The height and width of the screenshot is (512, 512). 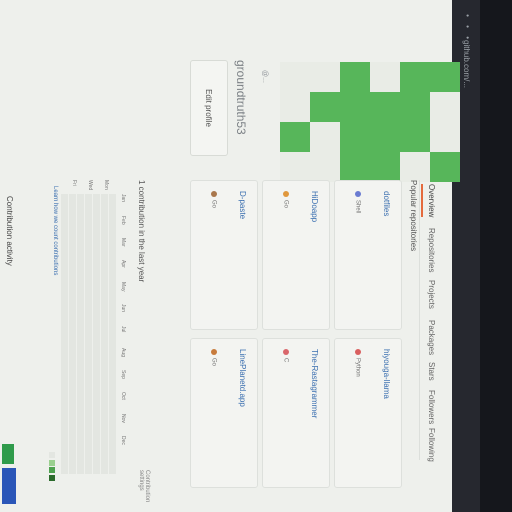 I want to click on repo-name: The-Rastagrammer, so click(x=314, y=383).